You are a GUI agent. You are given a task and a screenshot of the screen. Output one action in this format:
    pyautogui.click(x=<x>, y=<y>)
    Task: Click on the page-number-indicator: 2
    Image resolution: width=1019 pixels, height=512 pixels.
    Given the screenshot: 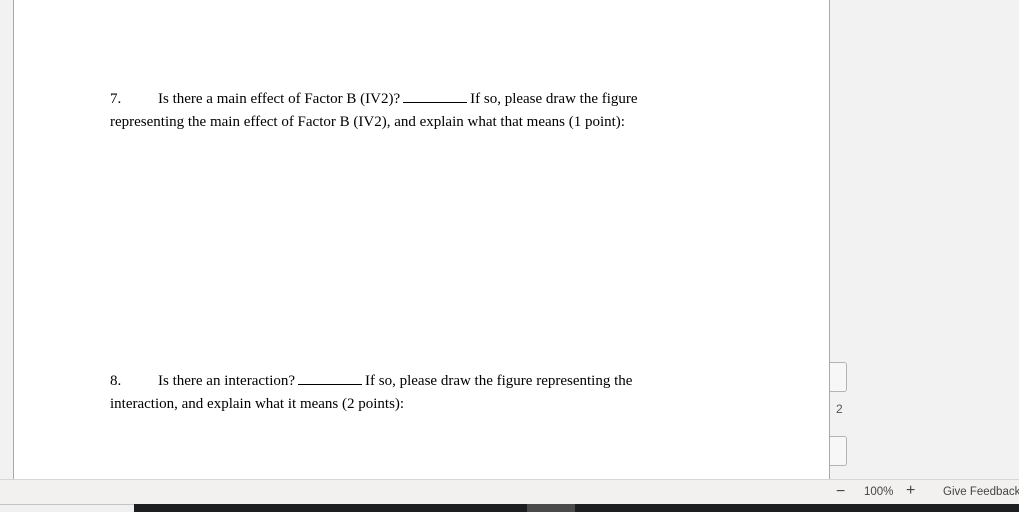 What is the action you would take?
    pyautogui.click(x=839, y=409)
    